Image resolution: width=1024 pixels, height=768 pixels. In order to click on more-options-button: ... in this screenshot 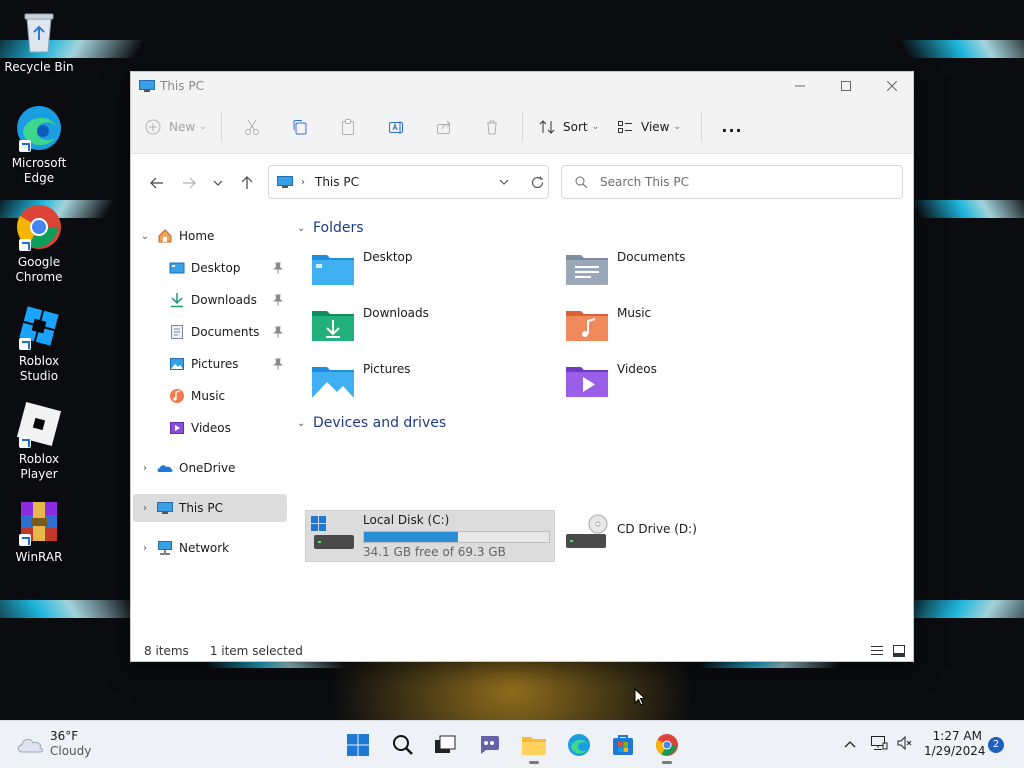, I will do `click(732, 127)`.